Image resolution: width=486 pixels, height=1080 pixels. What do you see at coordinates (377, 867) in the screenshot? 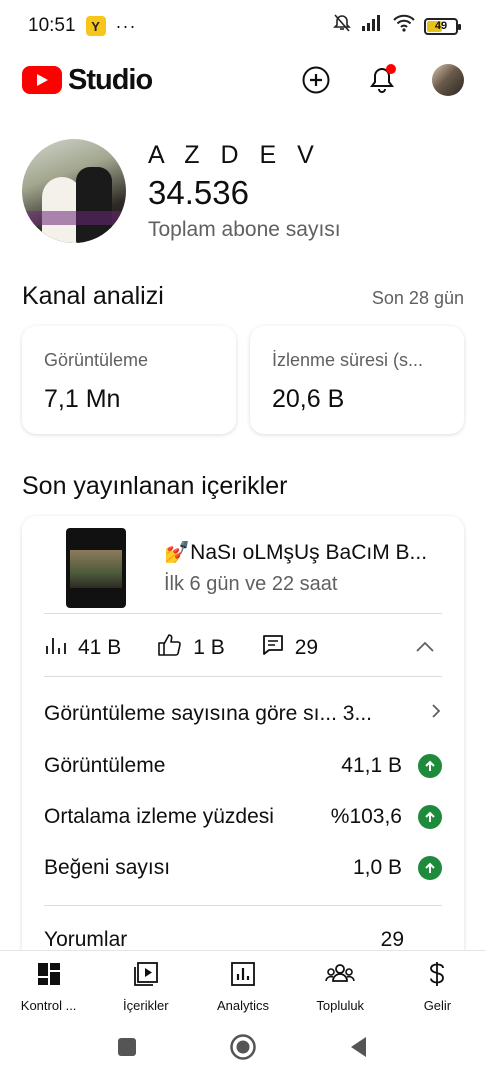
I see `detail-value: 1,0 B` at bounding box center [377, 867].